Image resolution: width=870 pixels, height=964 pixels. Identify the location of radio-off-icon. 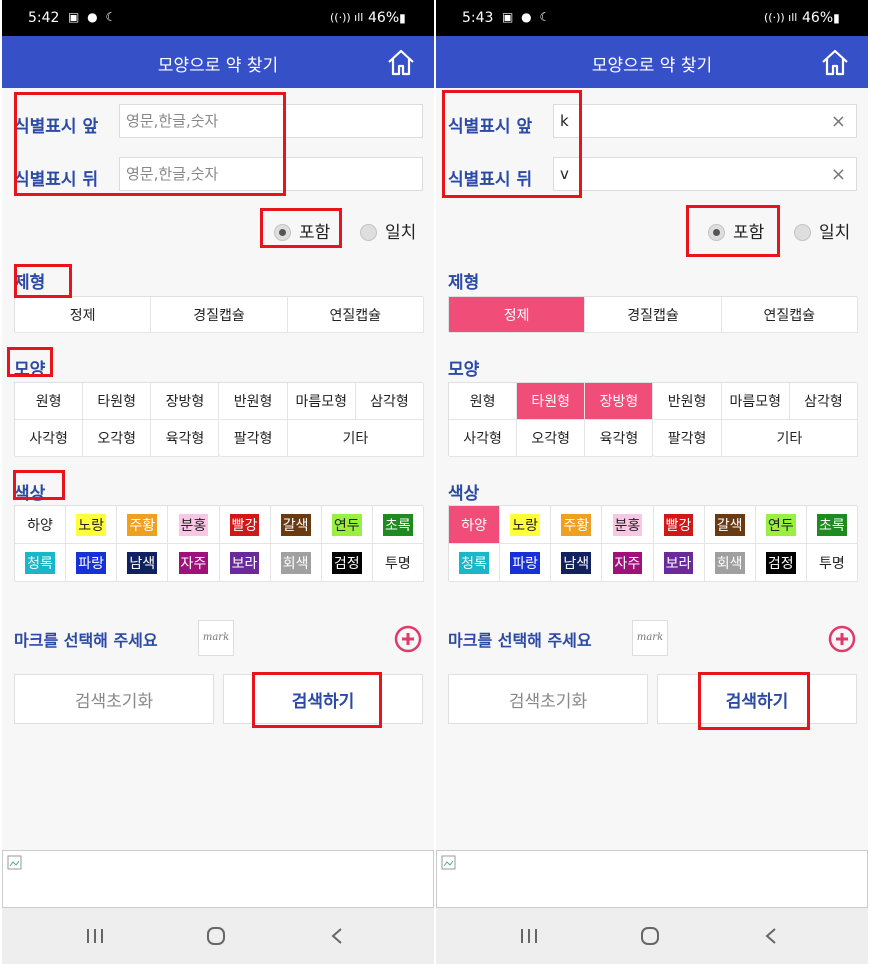
(802, 232).